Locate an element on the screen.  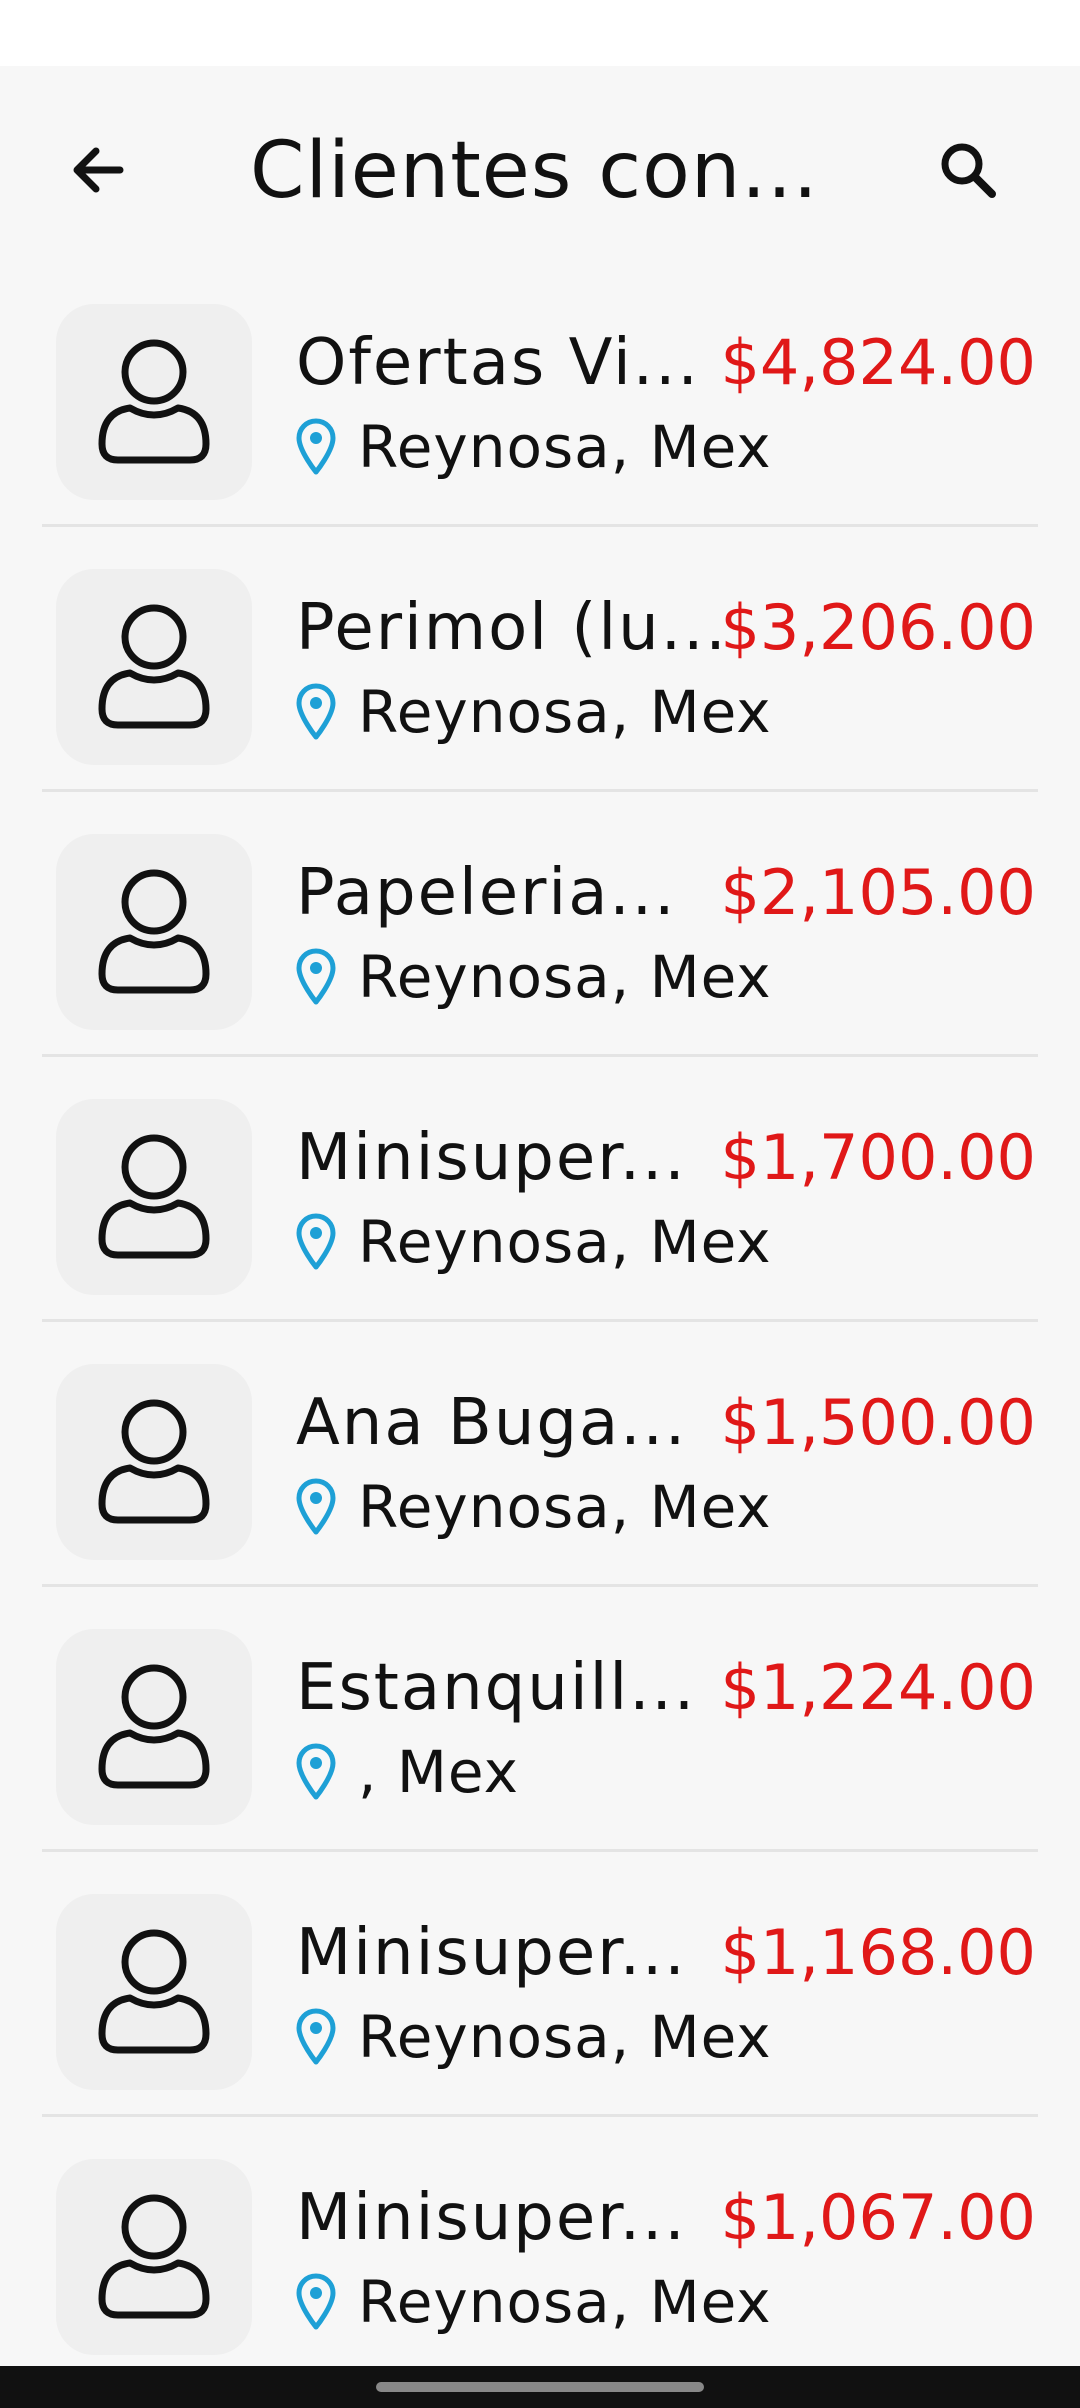
client-amount: $1,500.00 is located at coordinates (878, 1422).